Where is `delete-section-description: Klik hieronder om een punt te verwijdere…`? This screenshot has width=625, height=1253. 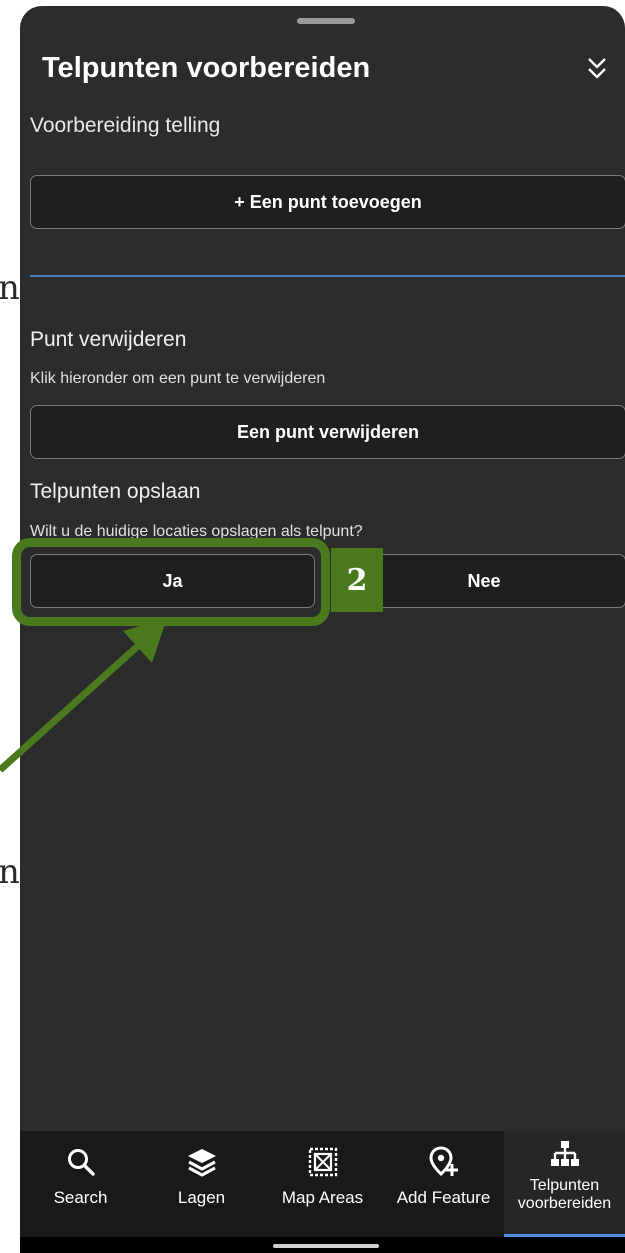
delete-section-description: Klik hieronder om een punt te verwijdere… is located at coordinates (178, 378).